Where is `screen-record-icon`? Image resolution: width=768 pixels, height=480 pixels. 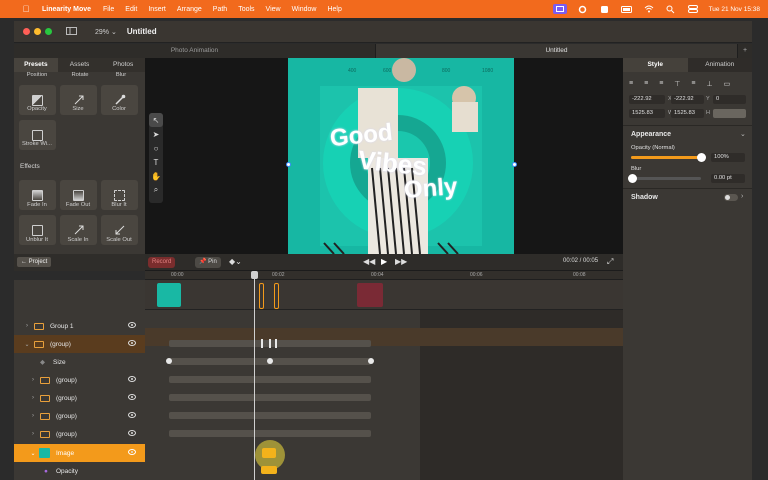 screen-record-icon is located at coordinates (559, 9).